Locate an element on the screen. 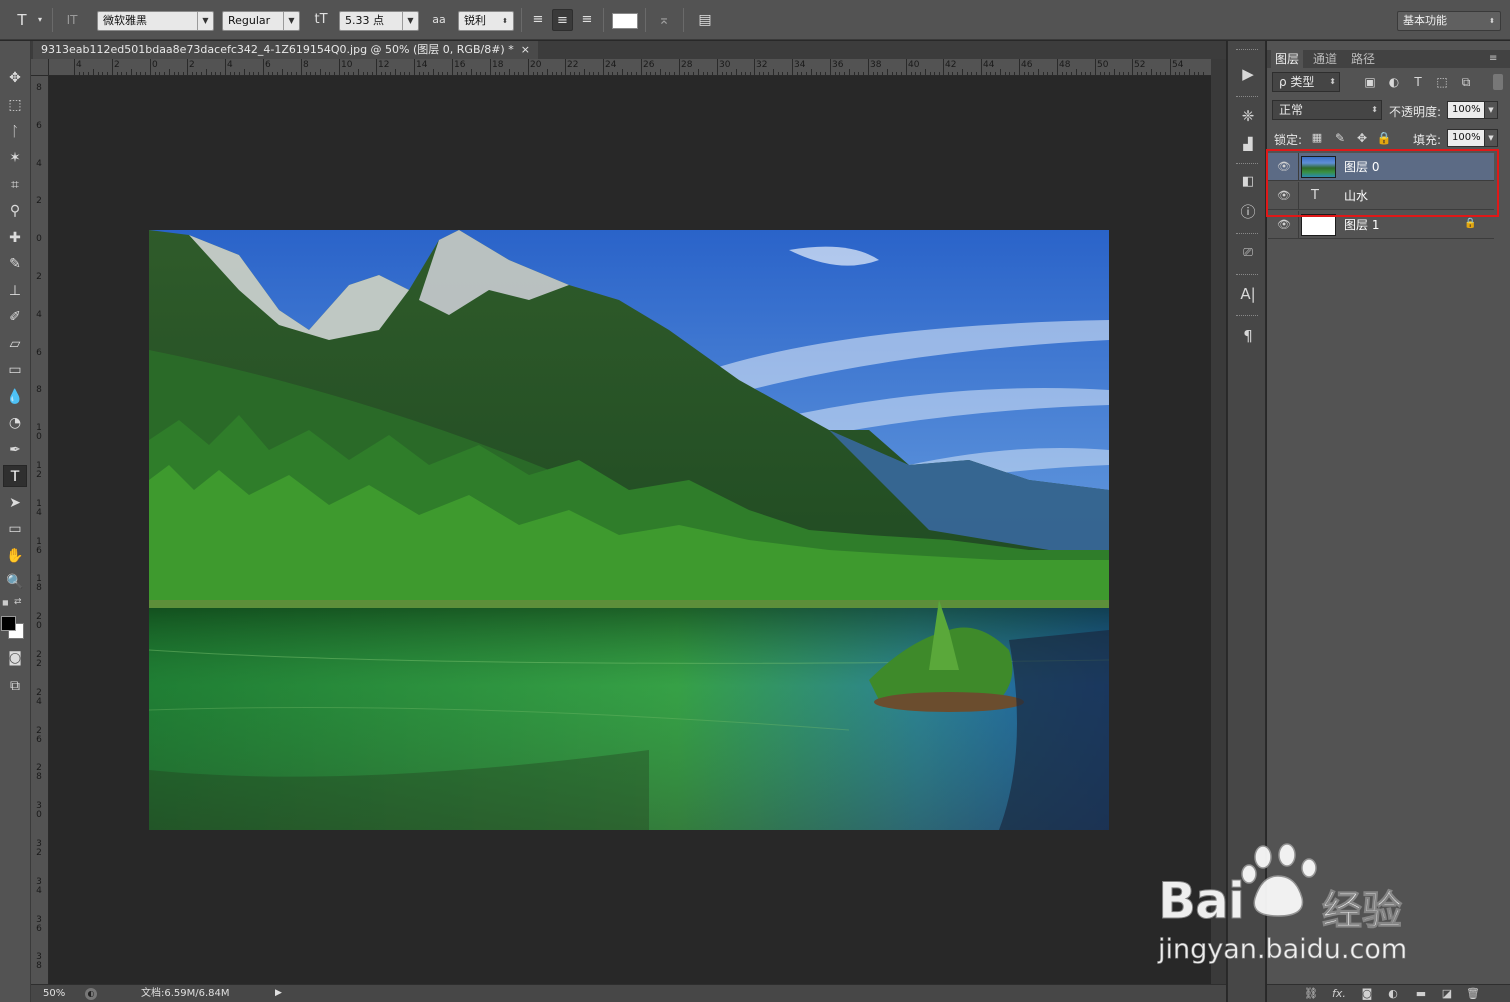 This screenshot has height=1002, width=1510. navigator-icon: ❈ is located at coordinates (1248, 116).